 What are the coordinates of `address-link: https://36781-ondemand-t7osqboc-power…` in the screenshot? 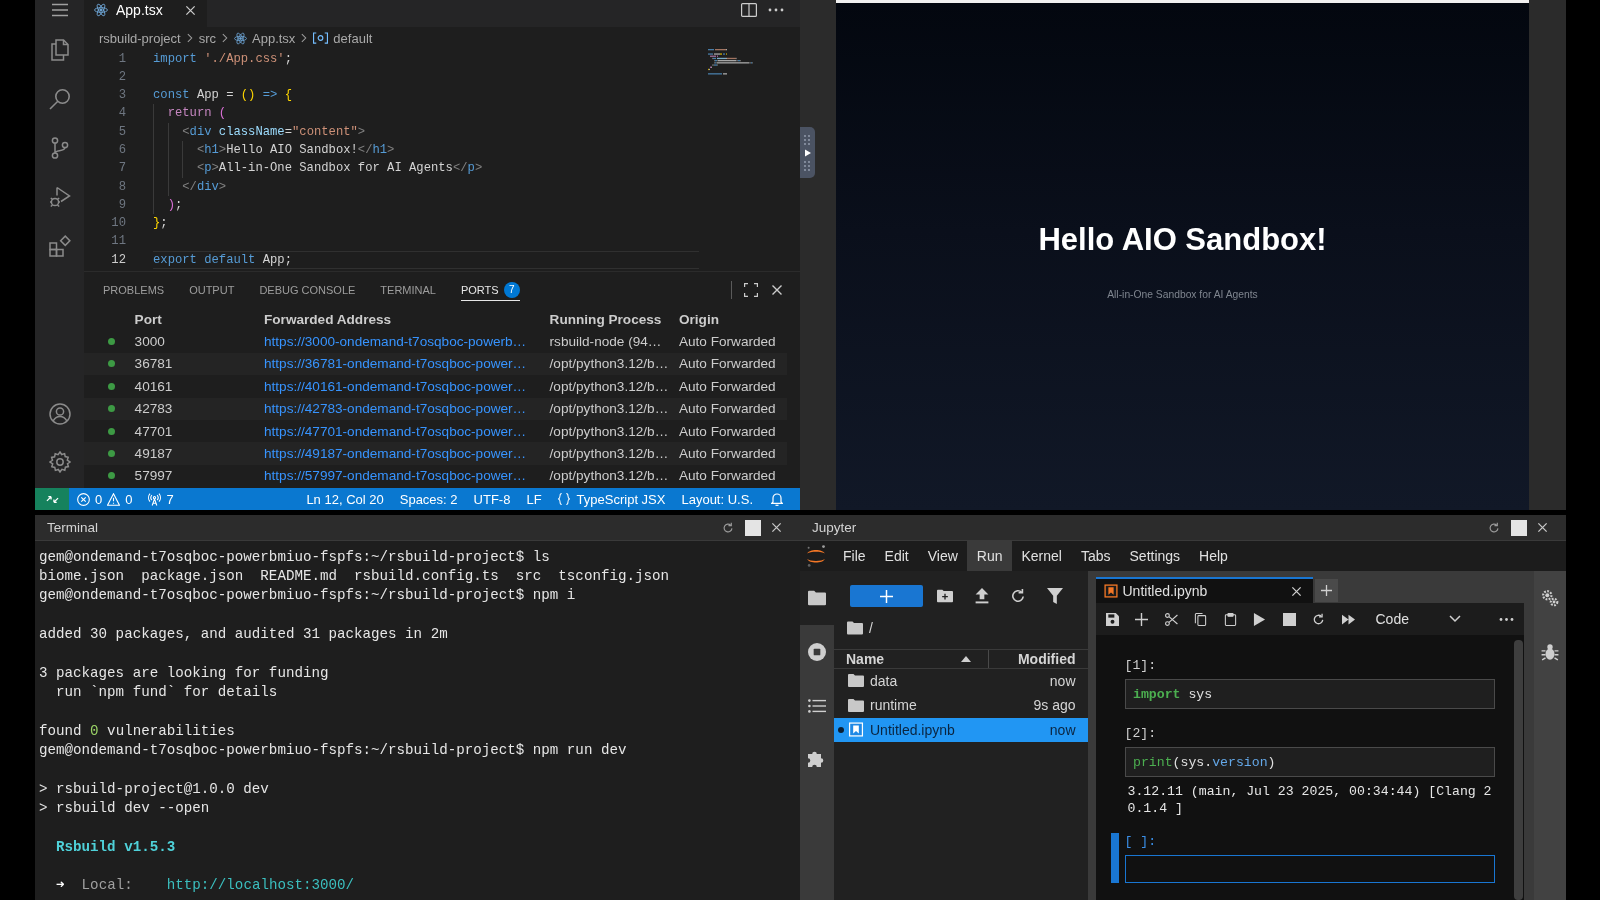 It's located at (395, 364).